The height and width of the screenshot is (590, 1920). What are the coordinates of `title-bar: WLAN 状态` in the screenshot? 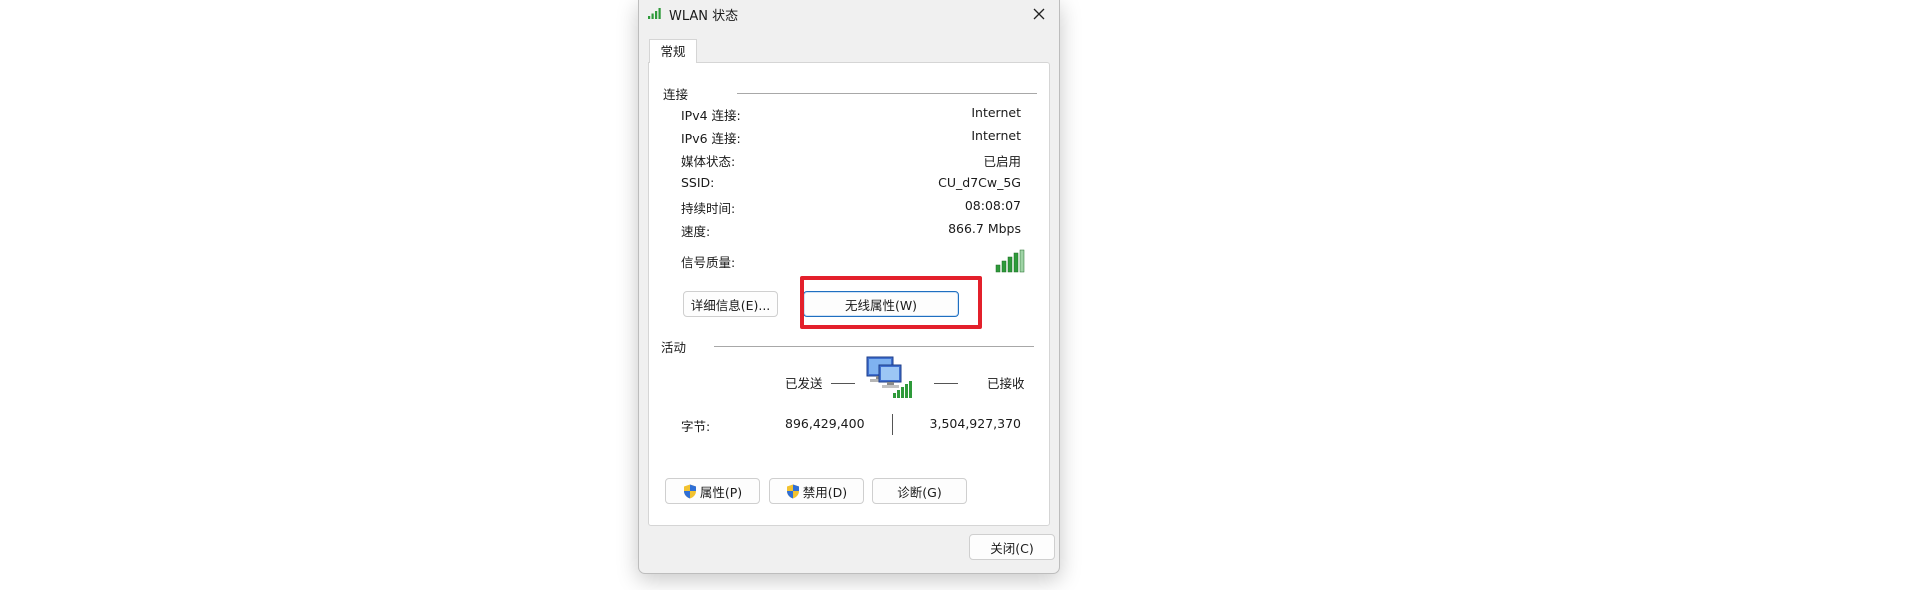 It's located at (849, 14).